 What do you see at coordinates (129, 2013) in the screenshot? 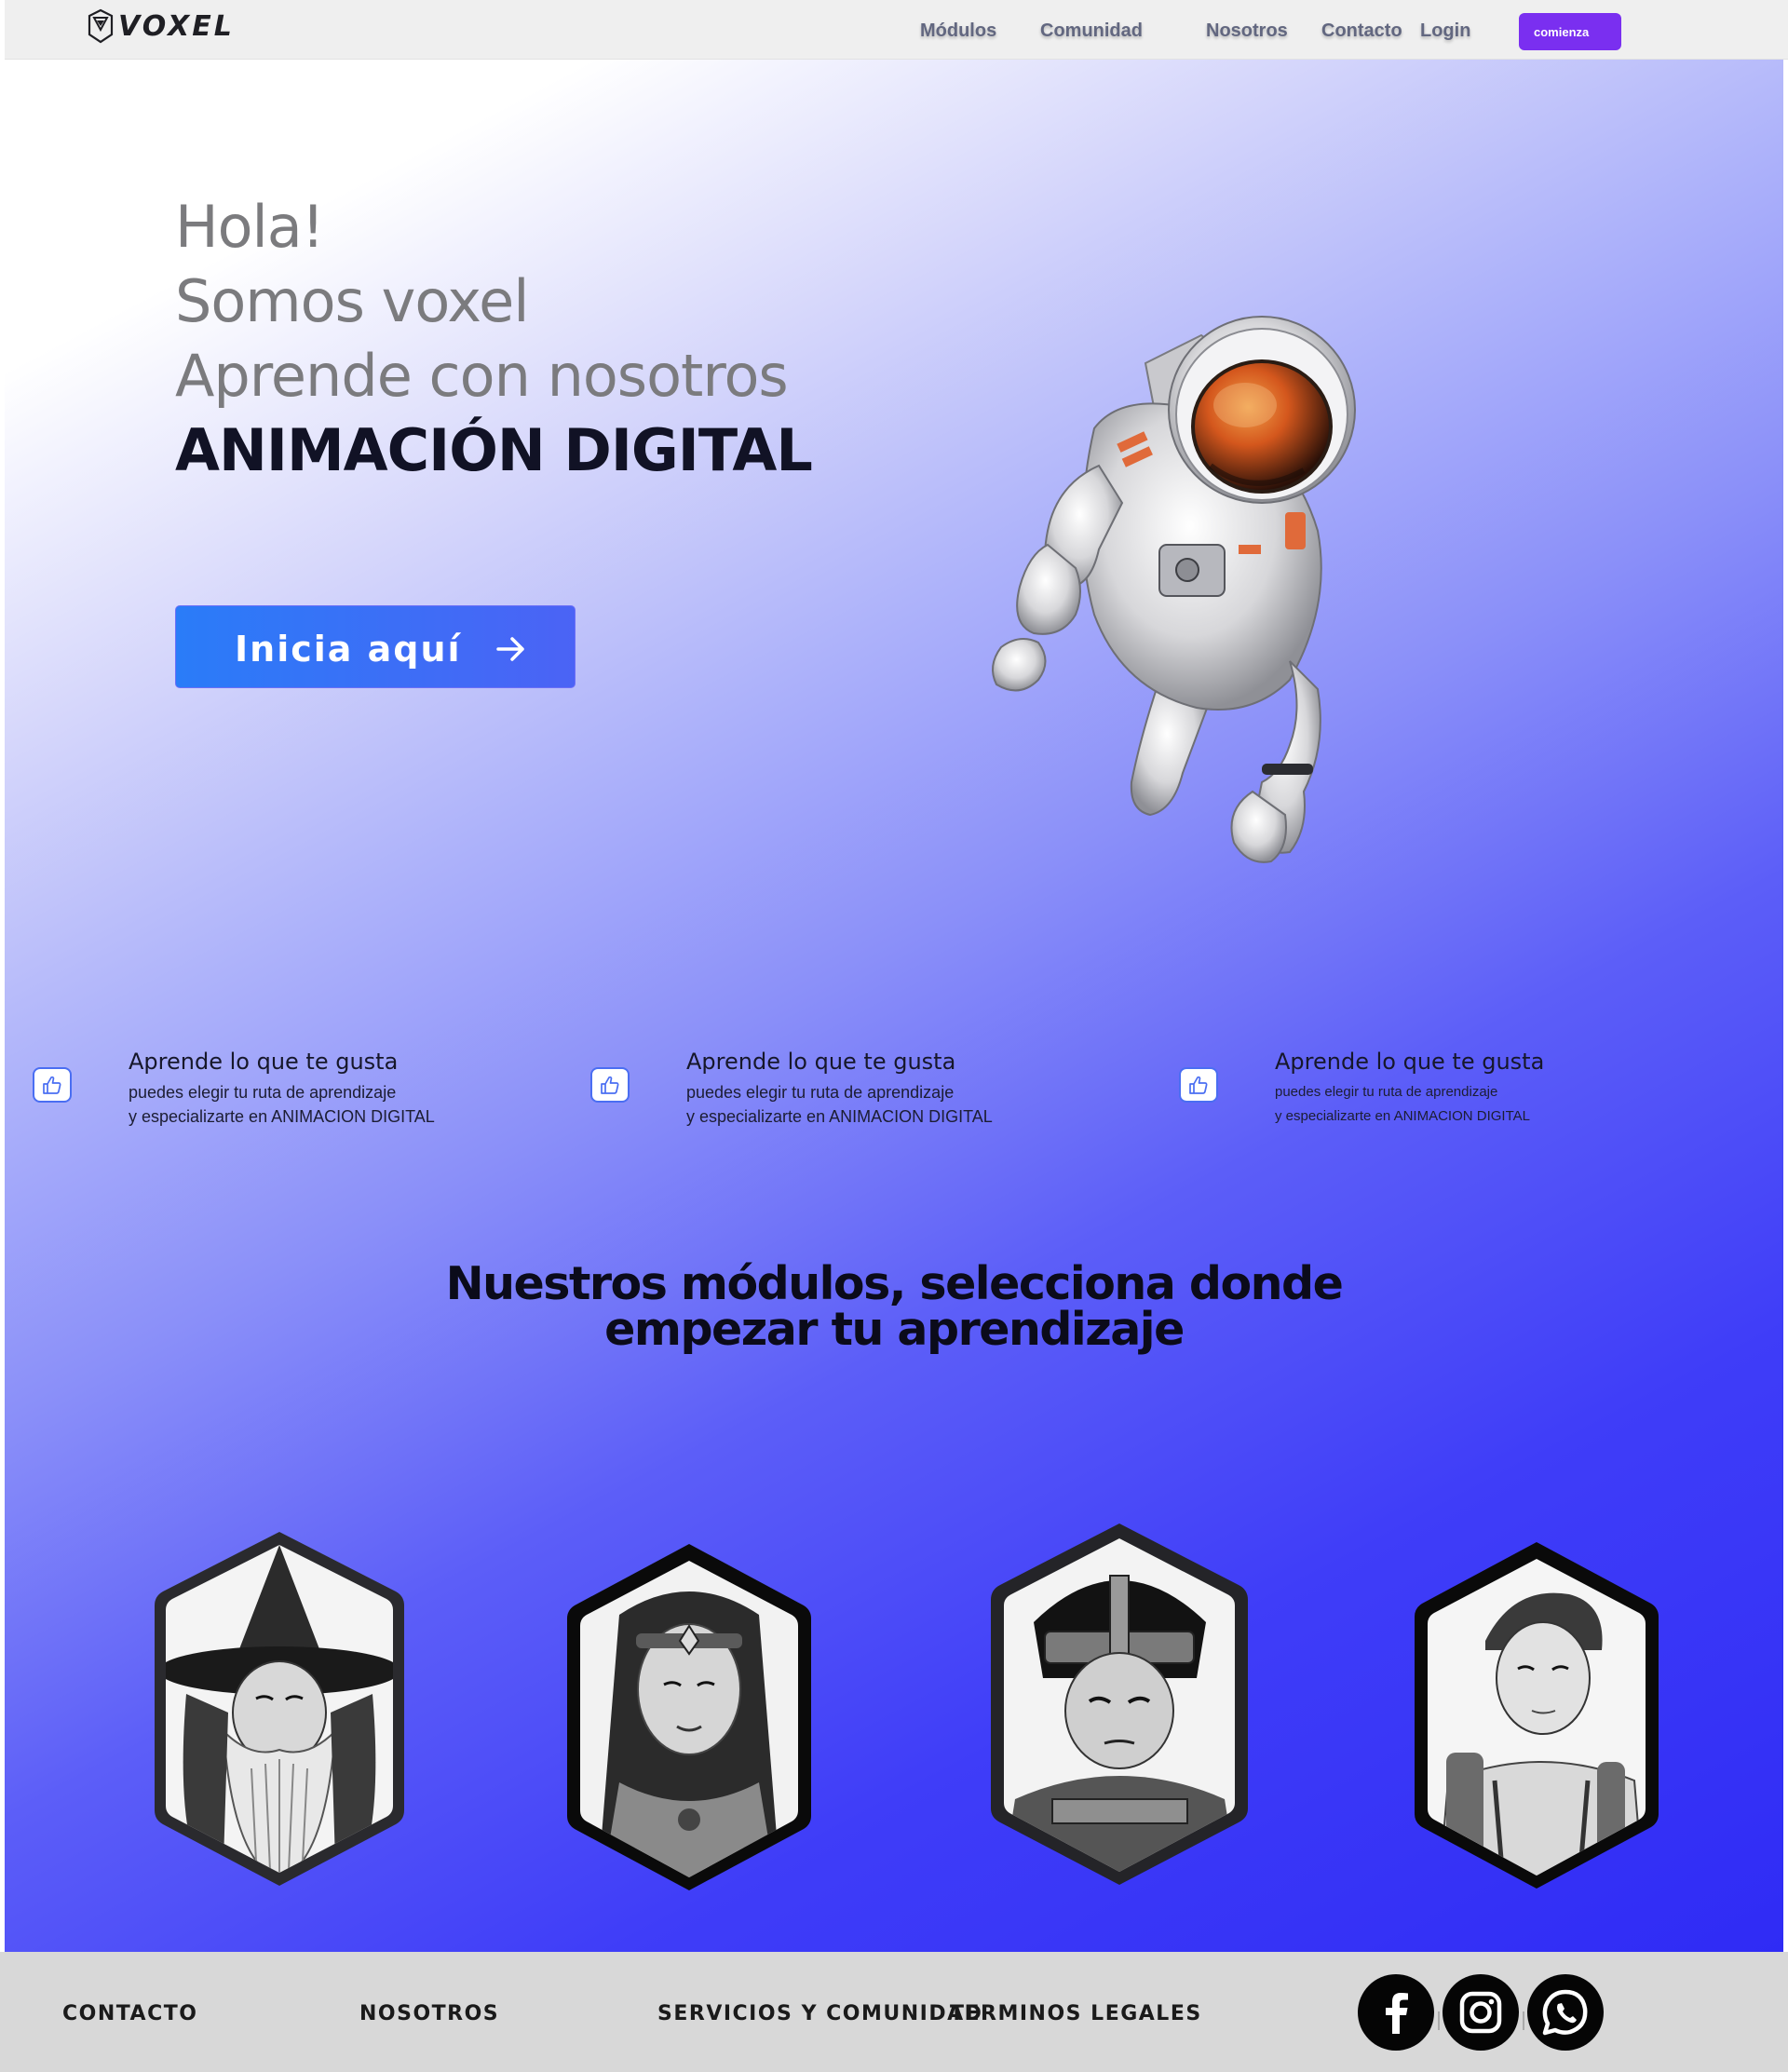
I see `footer-link-contacto: CONTACTO` at bounding box center [129, 2013].